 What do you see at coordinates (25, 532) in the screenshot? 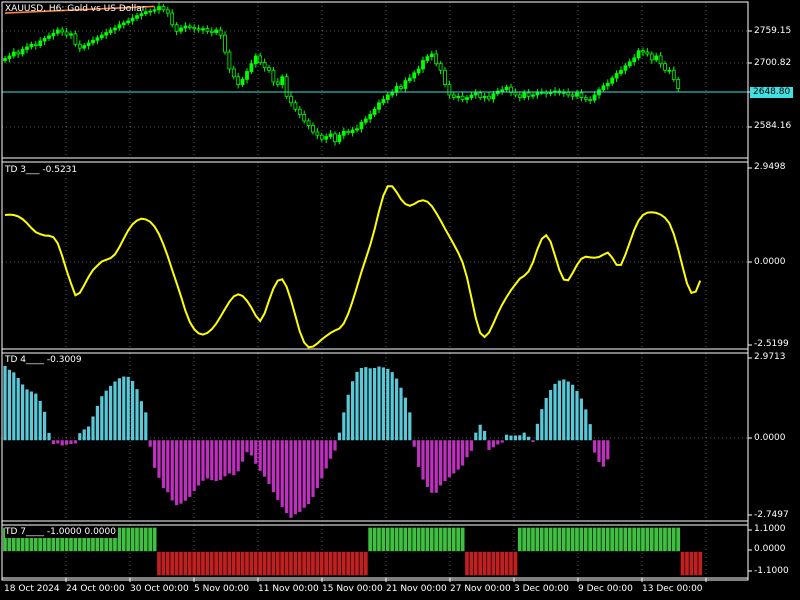
I see `td7-label: TD 7____` at bounding box center [25, 532].